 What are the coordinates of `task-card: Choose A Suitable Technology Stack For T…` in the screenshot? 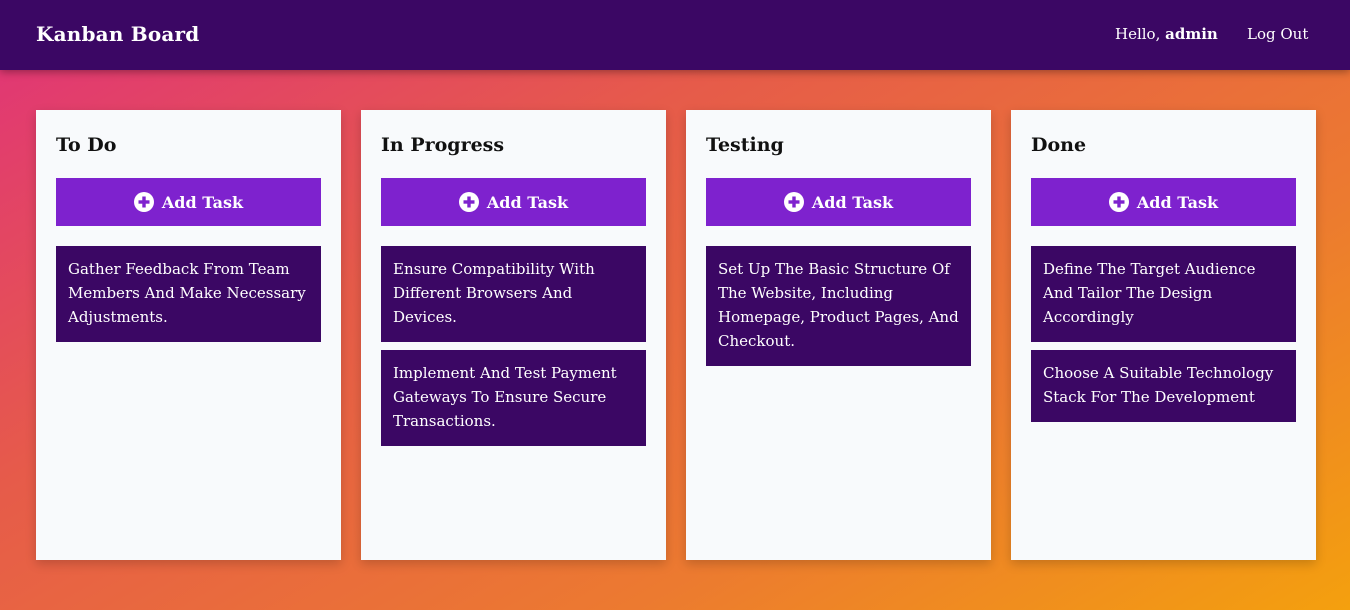 It's located at (1163, 386).